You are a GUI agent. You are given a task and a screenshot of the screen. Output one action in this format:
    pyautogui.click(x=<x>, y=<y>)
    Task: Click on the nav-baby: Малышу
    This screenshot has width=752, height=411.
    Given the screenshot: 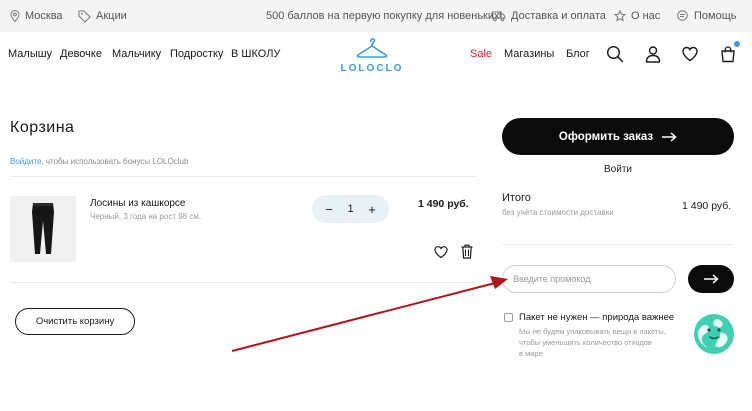 What is the action you would take?
    pyautogui.click(x=30, y=54)
    